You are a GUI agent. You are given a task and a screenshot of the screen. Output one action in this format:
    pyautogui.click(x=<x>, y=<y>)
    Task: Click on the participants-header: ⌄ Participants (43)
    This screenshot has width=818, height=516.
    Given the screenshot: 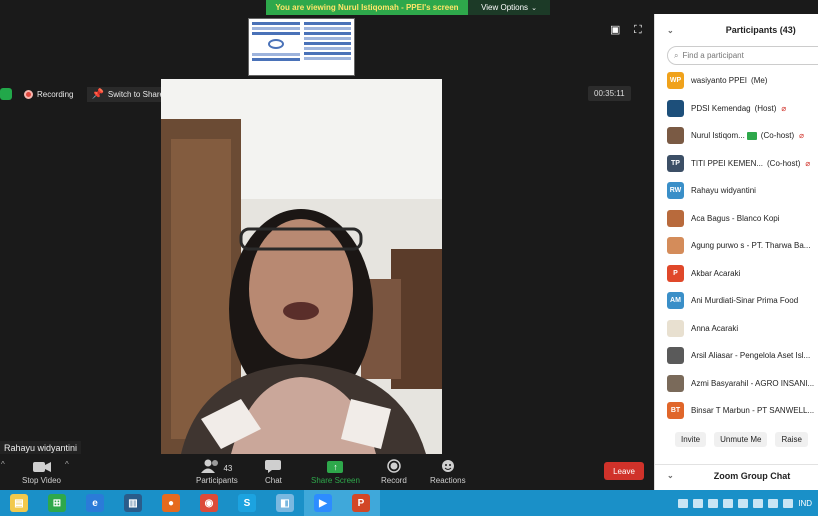 What is the action you would take?
    pyautogui.click(x=736, y=30)
    